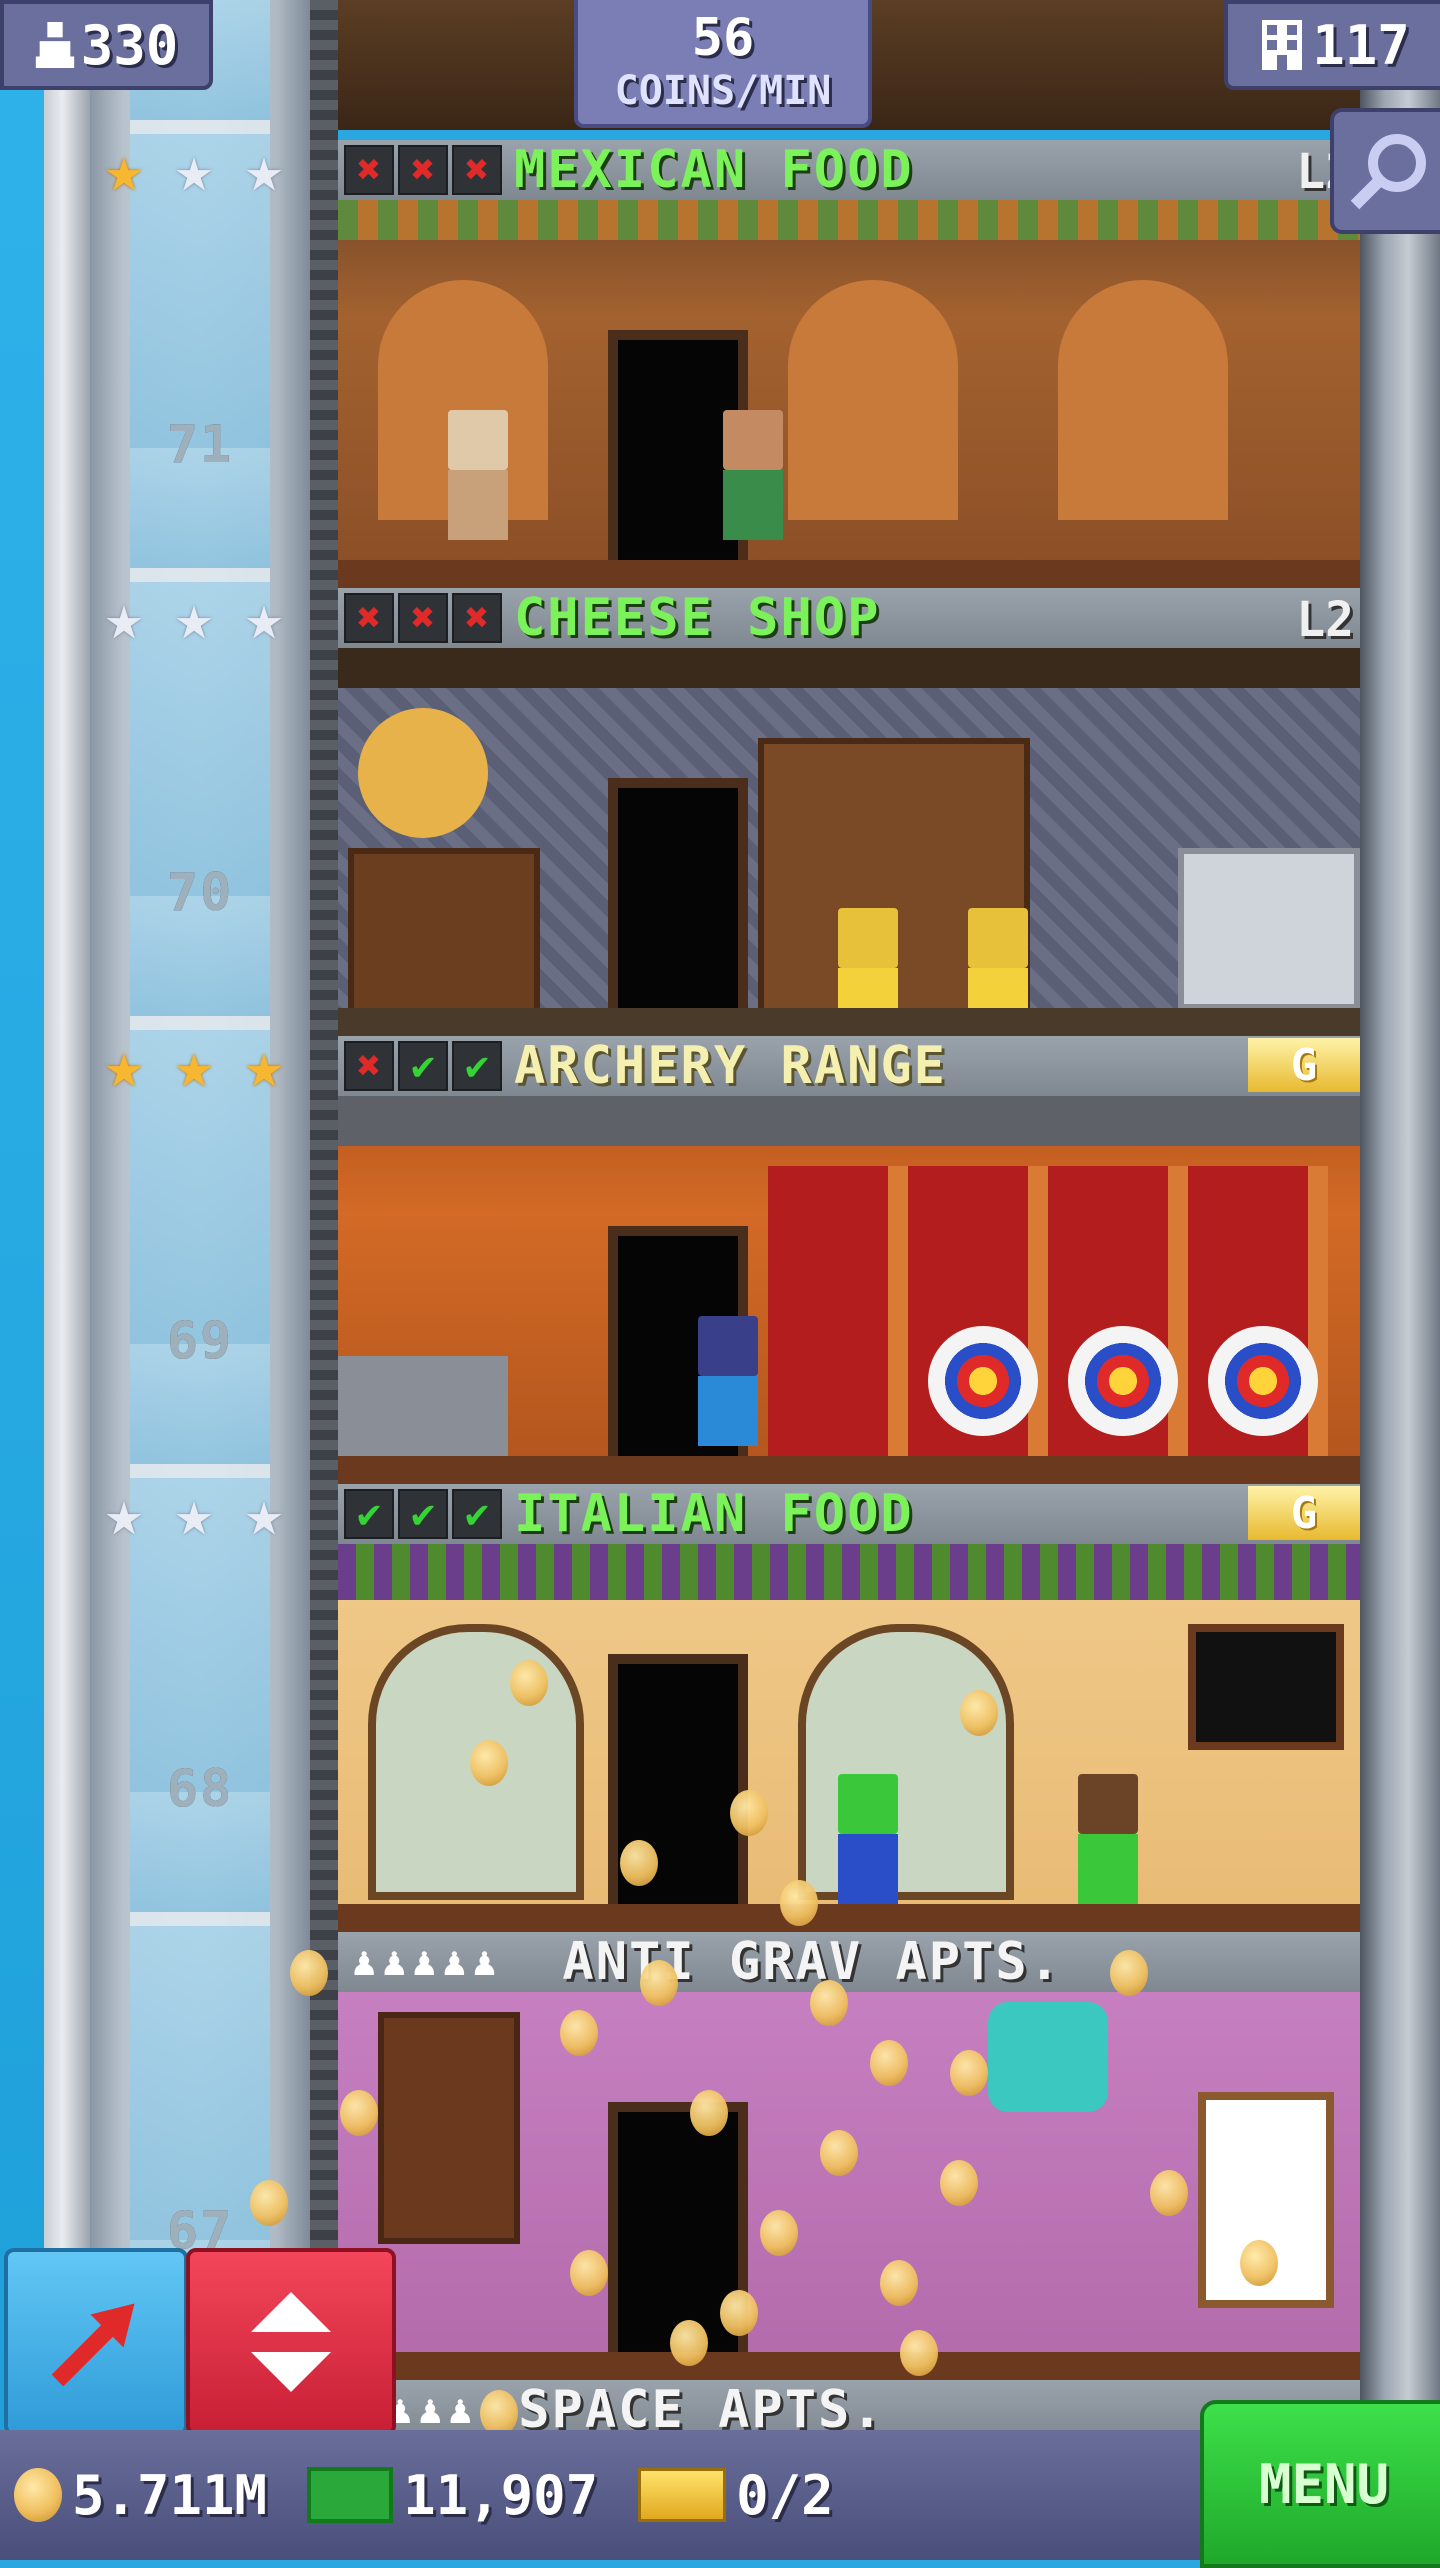  I want to click on coins-value: 5.711M, so click(170, 2495).